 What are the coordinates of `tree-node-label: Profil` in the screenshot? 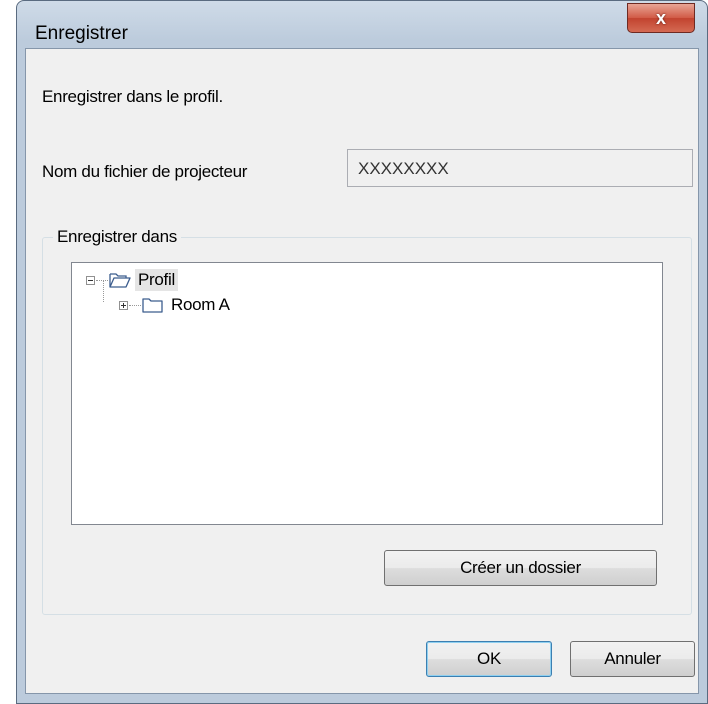 It's located at (156, 280).